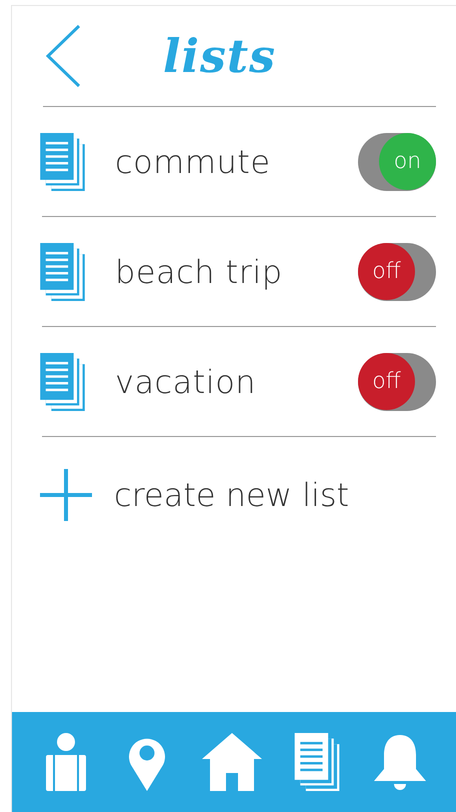 Image resolution: width=456 pixels, height=812 pixels. Describe the element at coordinates (232, 495) in the screenshot. I see `create-list-link: create new list` at that location.